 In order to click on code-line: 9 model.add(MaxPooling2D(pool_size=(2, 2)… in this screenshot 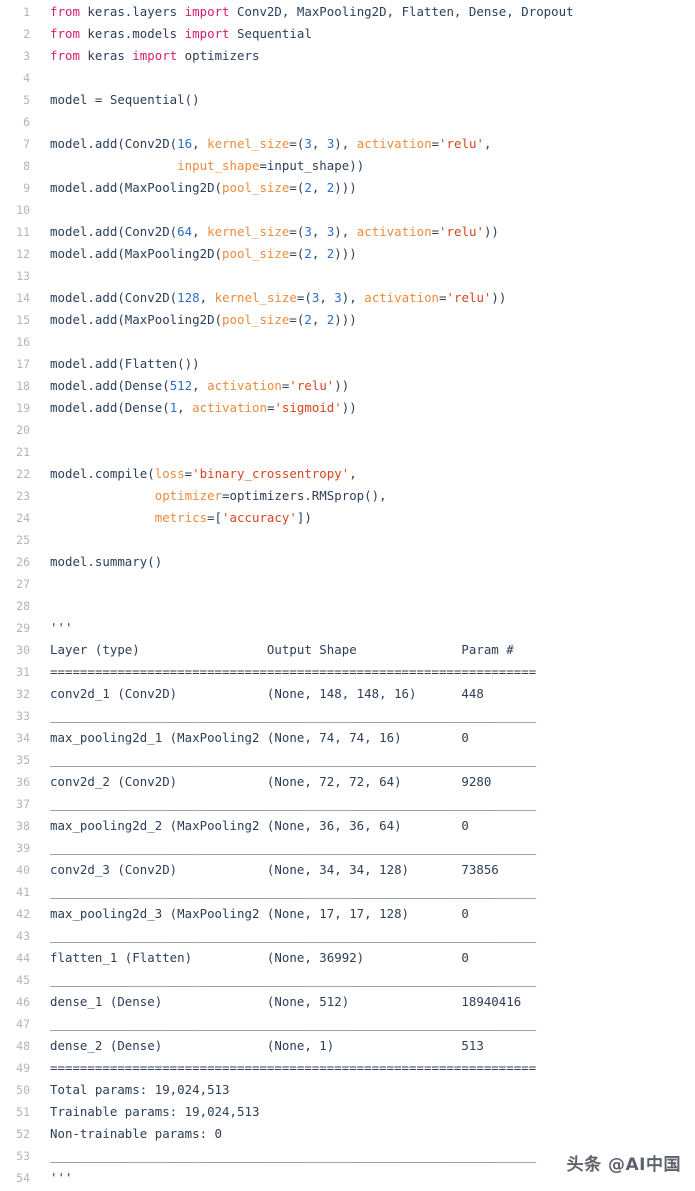, I will do `click(347, 188)`.